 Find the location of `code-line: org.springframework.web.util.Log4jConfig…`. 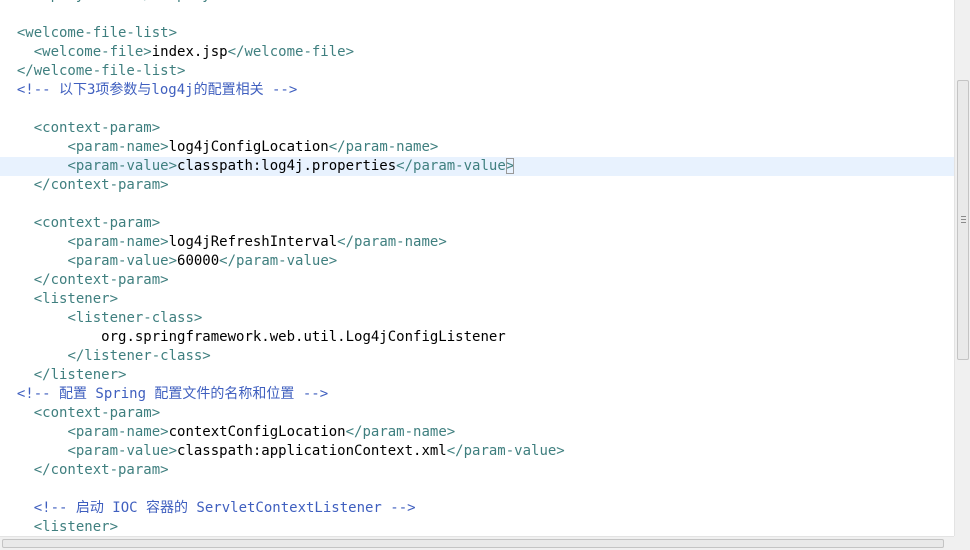

code-line: org.springframework.web.util.Log4jConfig… is located at coordinates (477, 337).